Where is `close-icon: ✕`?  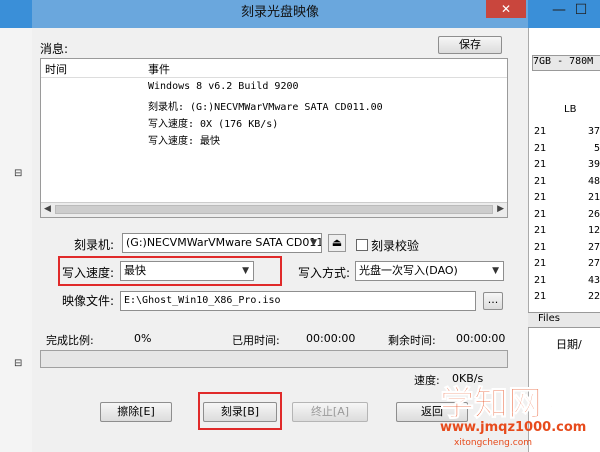
close-icon: ✕ is located at coordinates (506, 9).